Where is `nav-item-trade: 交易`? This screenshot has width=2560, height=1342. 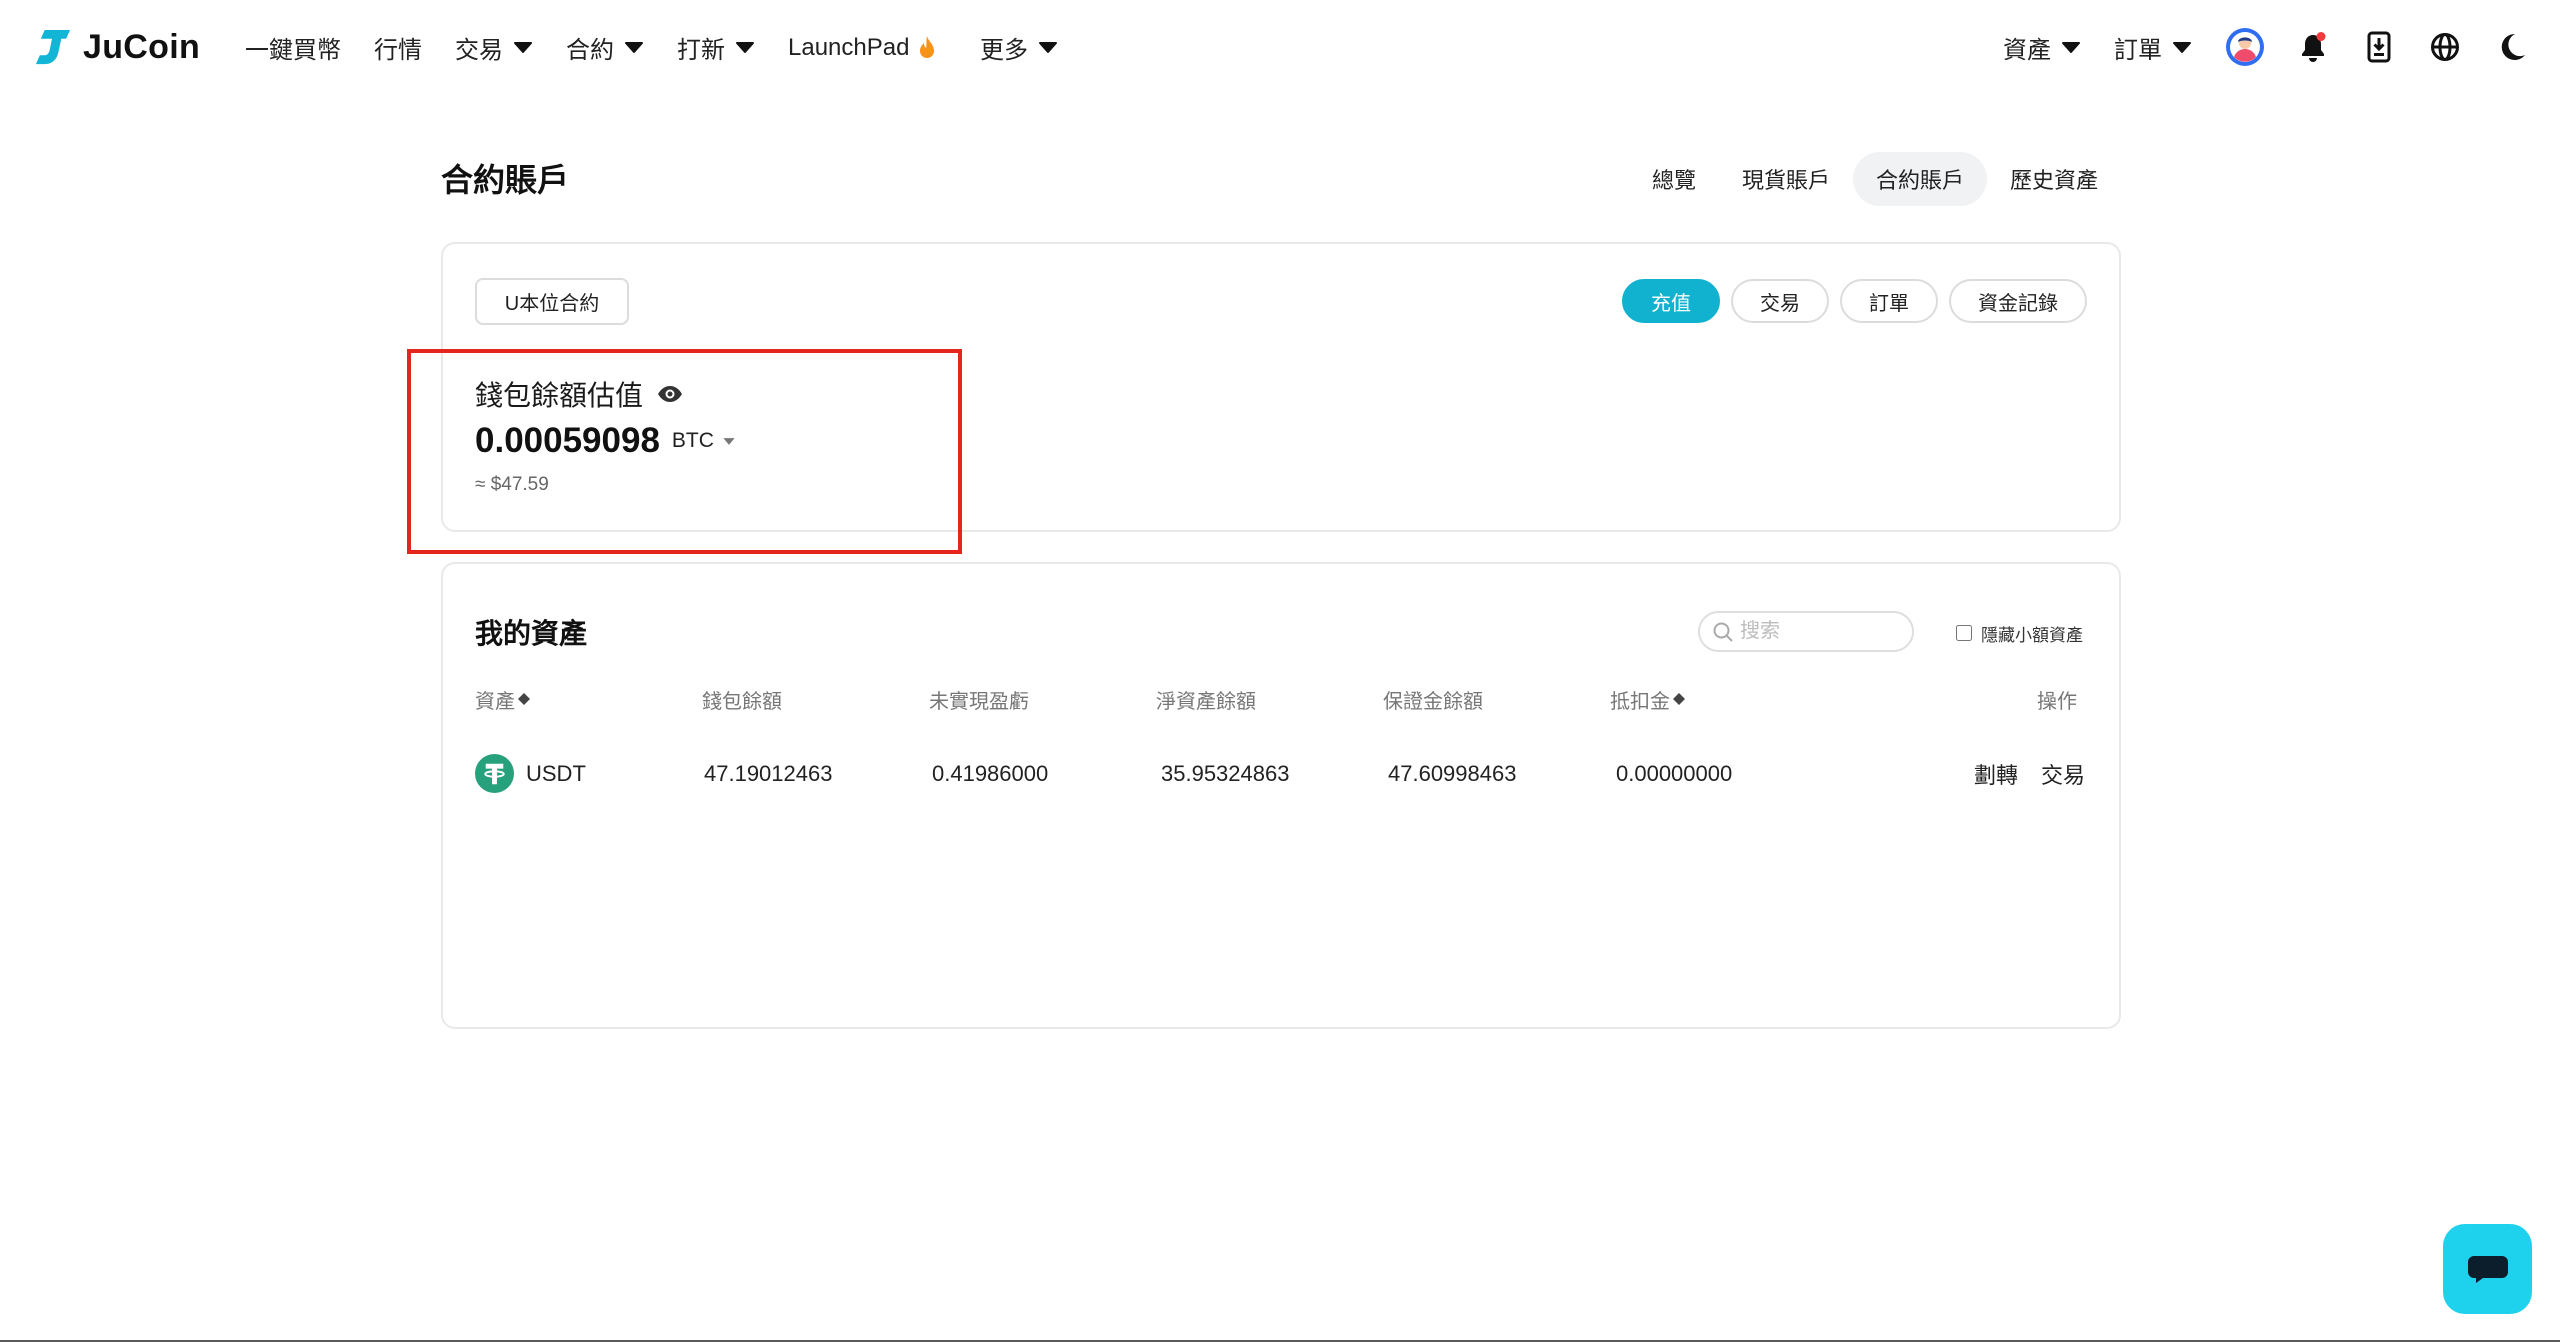 nav-item-trade: 交易 is located at coordinates (494, 47).